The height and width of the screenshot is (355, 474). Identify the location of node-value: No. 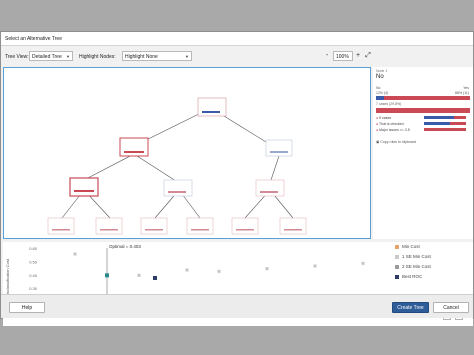
(380, 77).